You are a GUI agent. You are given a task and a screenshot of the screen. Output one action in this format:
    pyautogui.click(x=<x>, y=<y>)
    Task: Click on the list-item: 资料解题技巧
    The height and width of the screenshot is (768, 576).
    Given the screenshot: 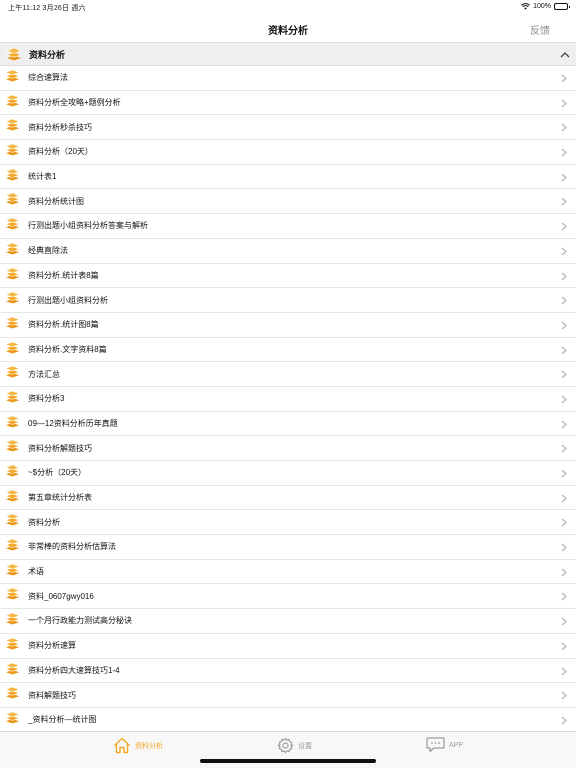 What is the action you would take?
    pyautogui.click(x=288, y=695)
    